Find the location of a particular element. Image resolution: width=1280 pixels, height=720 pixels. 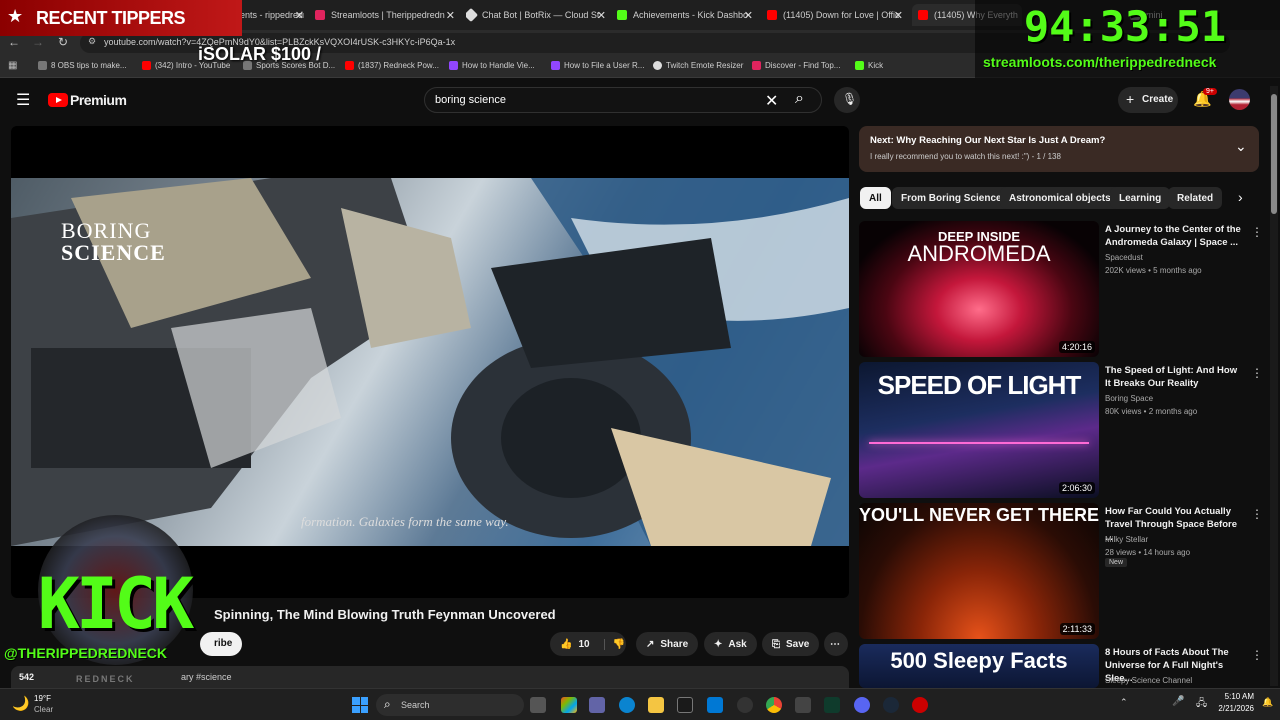

light-streak is located at coordinates (979, 443).